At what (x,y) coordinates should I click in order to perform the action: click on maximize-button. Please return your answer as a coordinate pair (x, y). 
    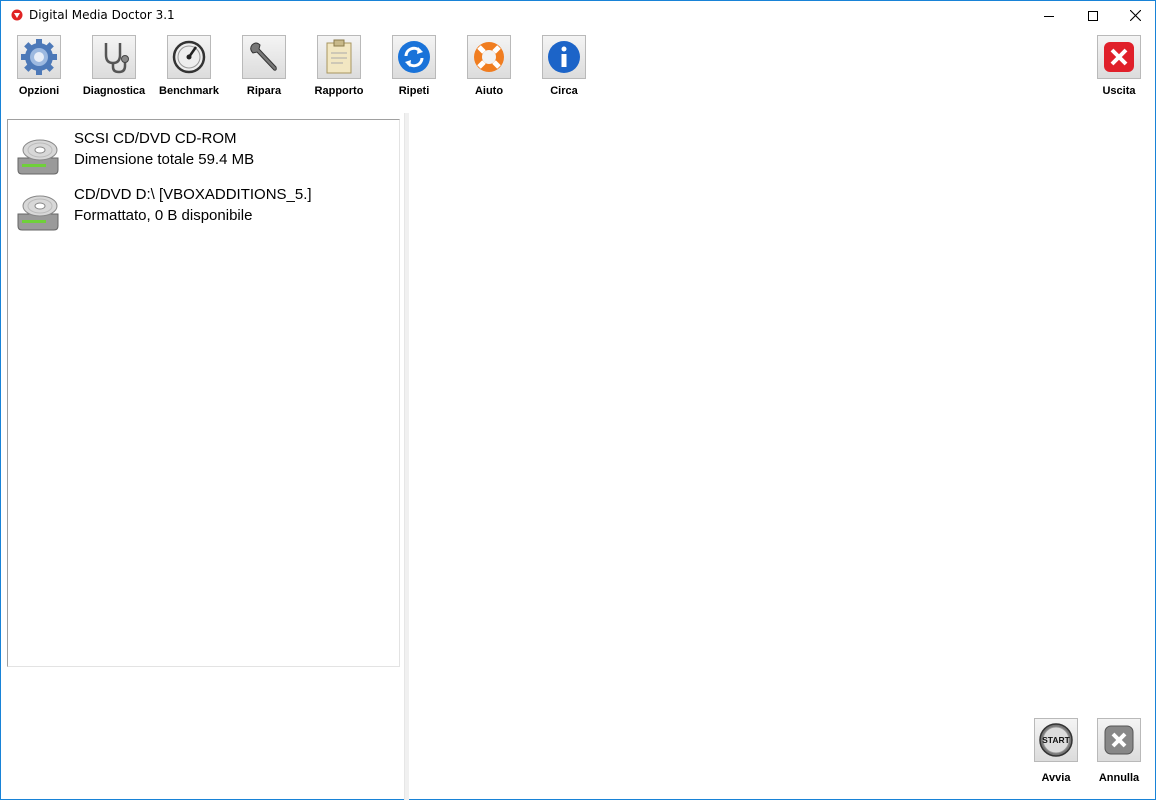
    Looking at the image, I should click on (1093, 15).